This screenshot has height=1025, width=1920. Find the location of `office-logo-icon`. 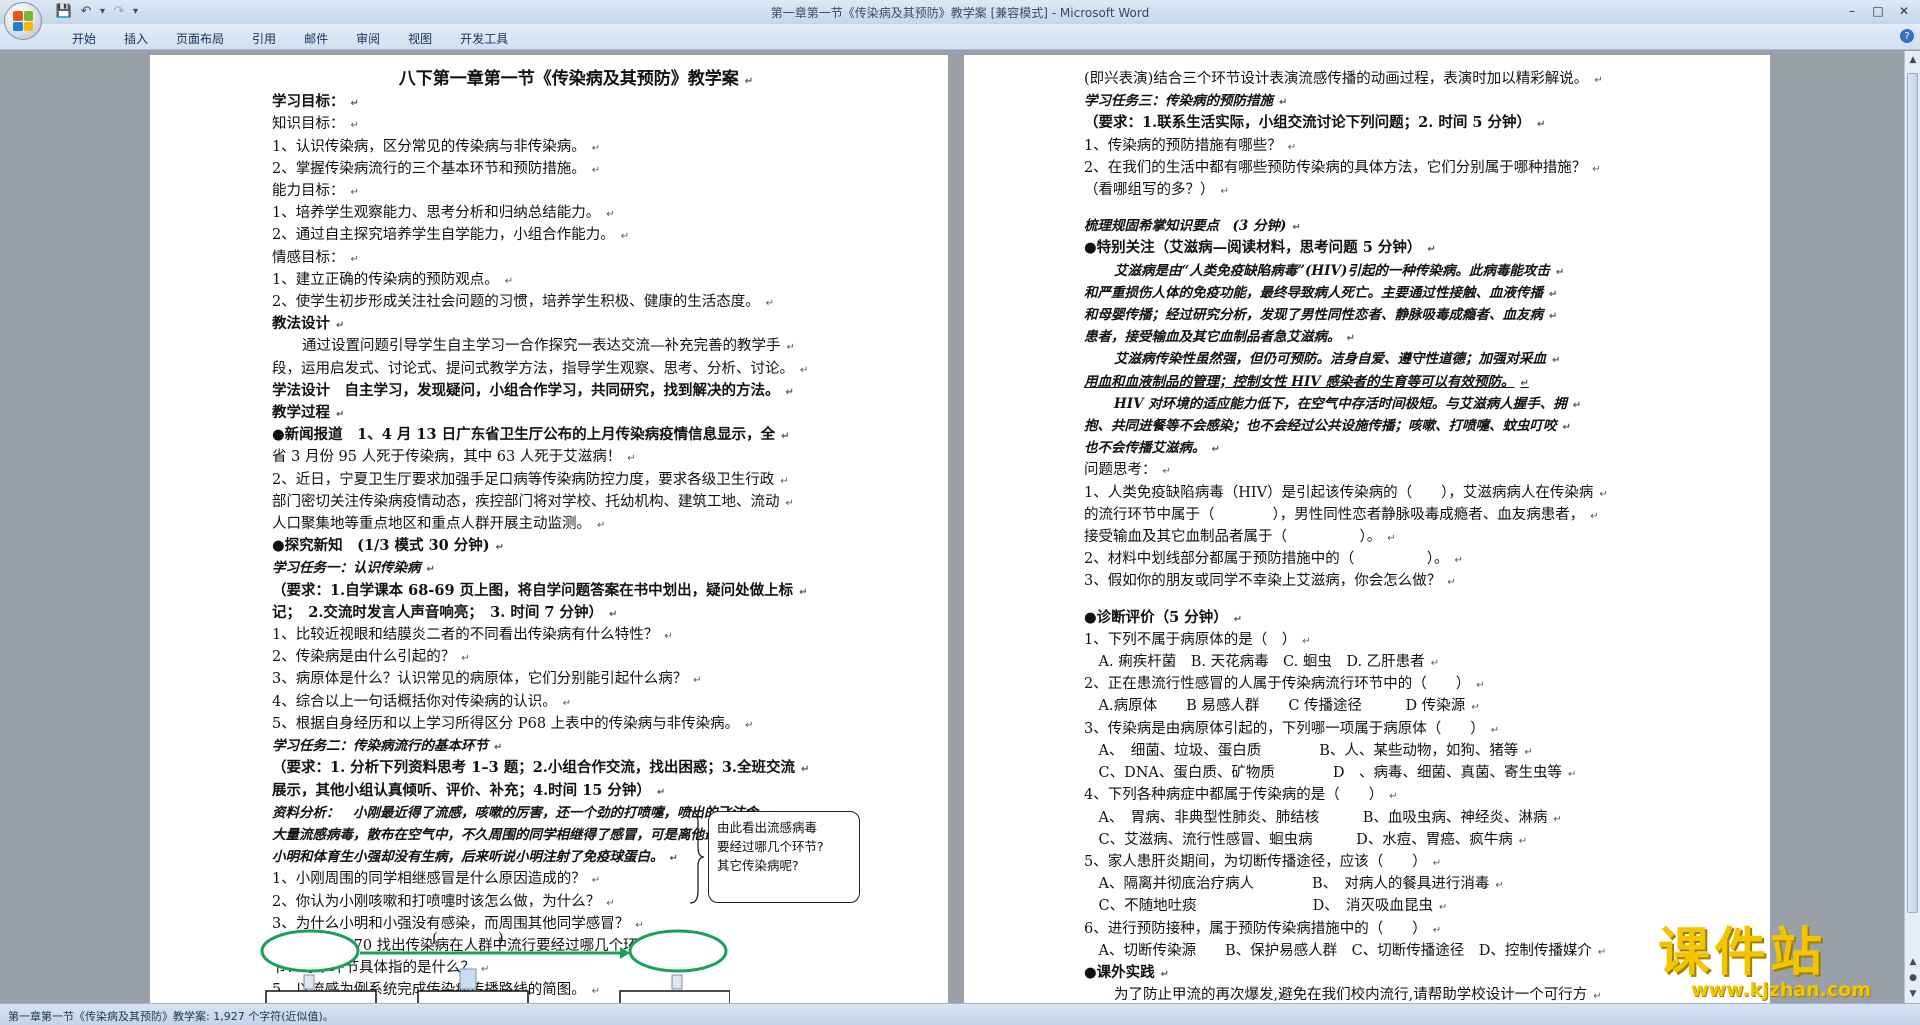

office-logo-icon is located at coordinates (23, 21).